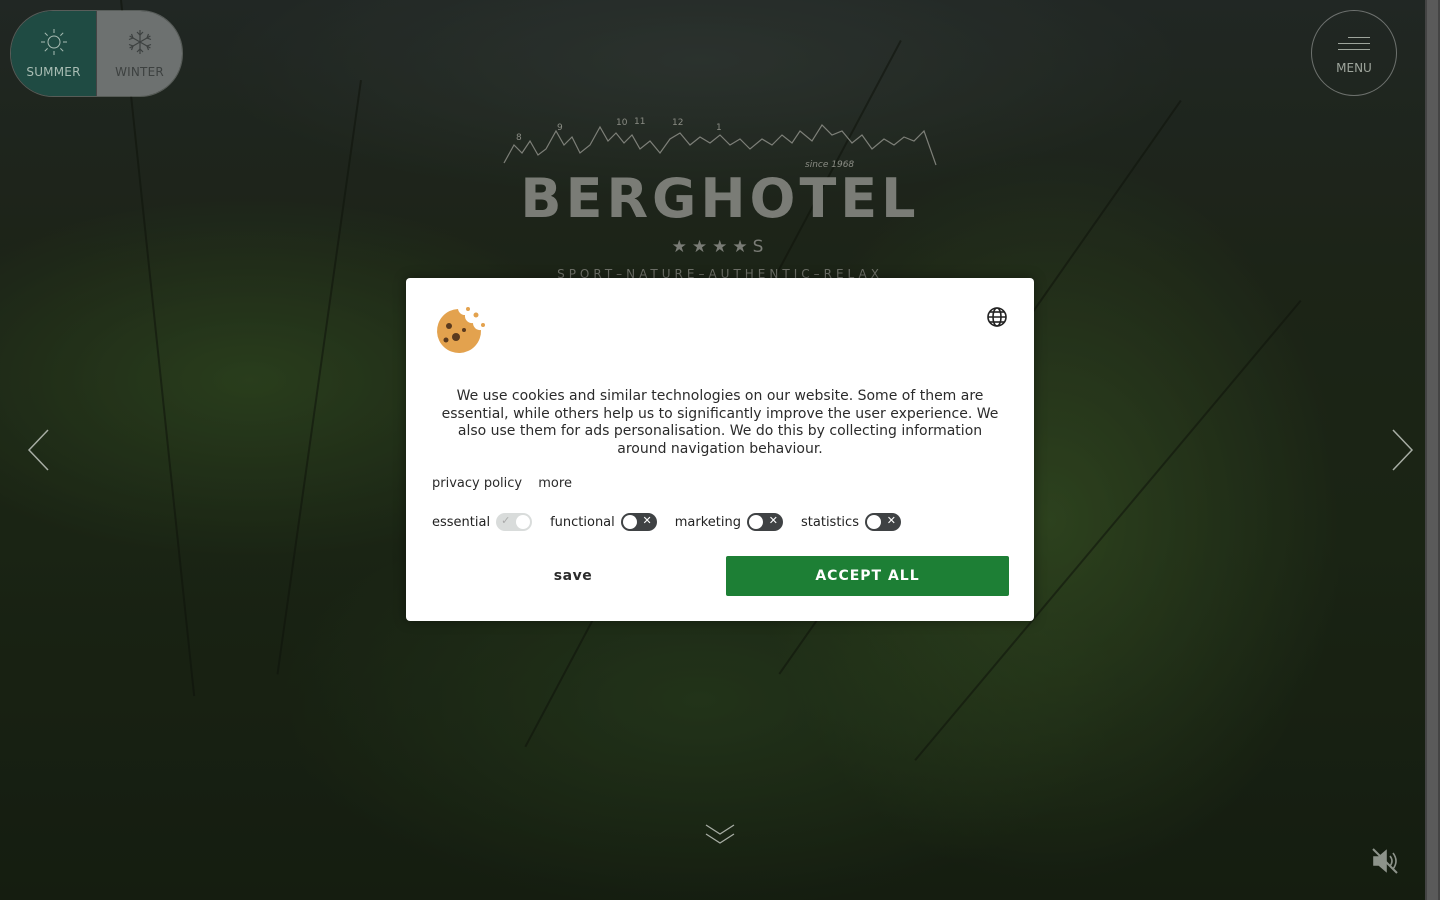 This screenshot has height=900, width=1440. I want to click on logo-name: BERGHOTEL, so click(720, 198).